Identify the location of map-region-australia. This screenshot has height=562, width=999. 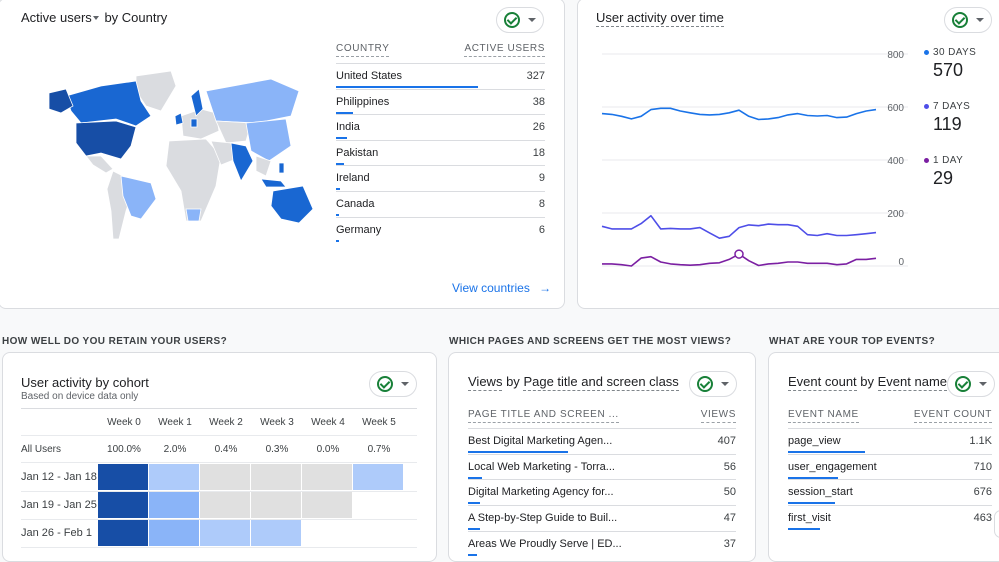
(292, 204).